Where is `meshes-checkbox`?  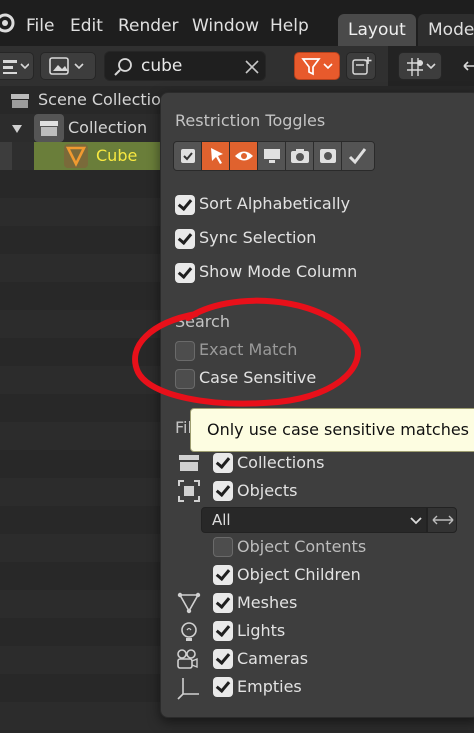 meshes-checkbox is located at coordinates (223, 603).